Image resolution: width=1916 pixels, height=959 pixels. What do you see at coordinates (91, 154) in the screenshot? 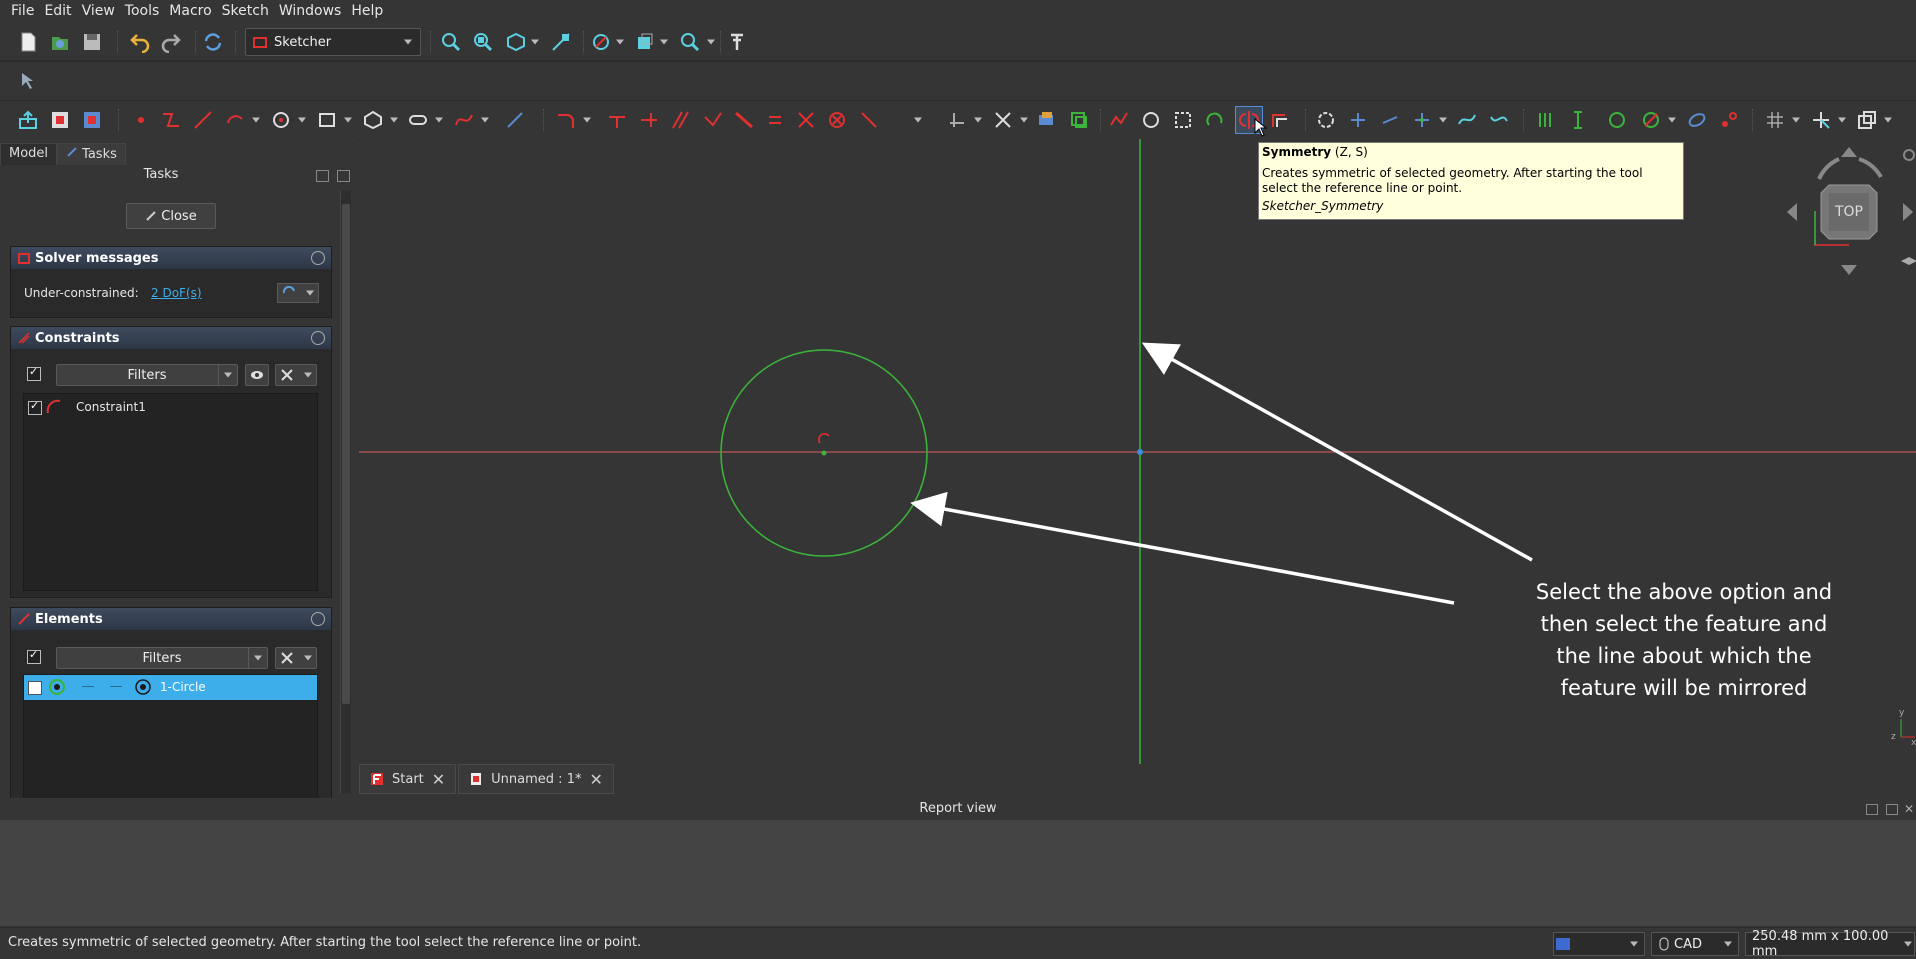
I see `tab-tasks: Tasks` at bounding box center [91, 154].